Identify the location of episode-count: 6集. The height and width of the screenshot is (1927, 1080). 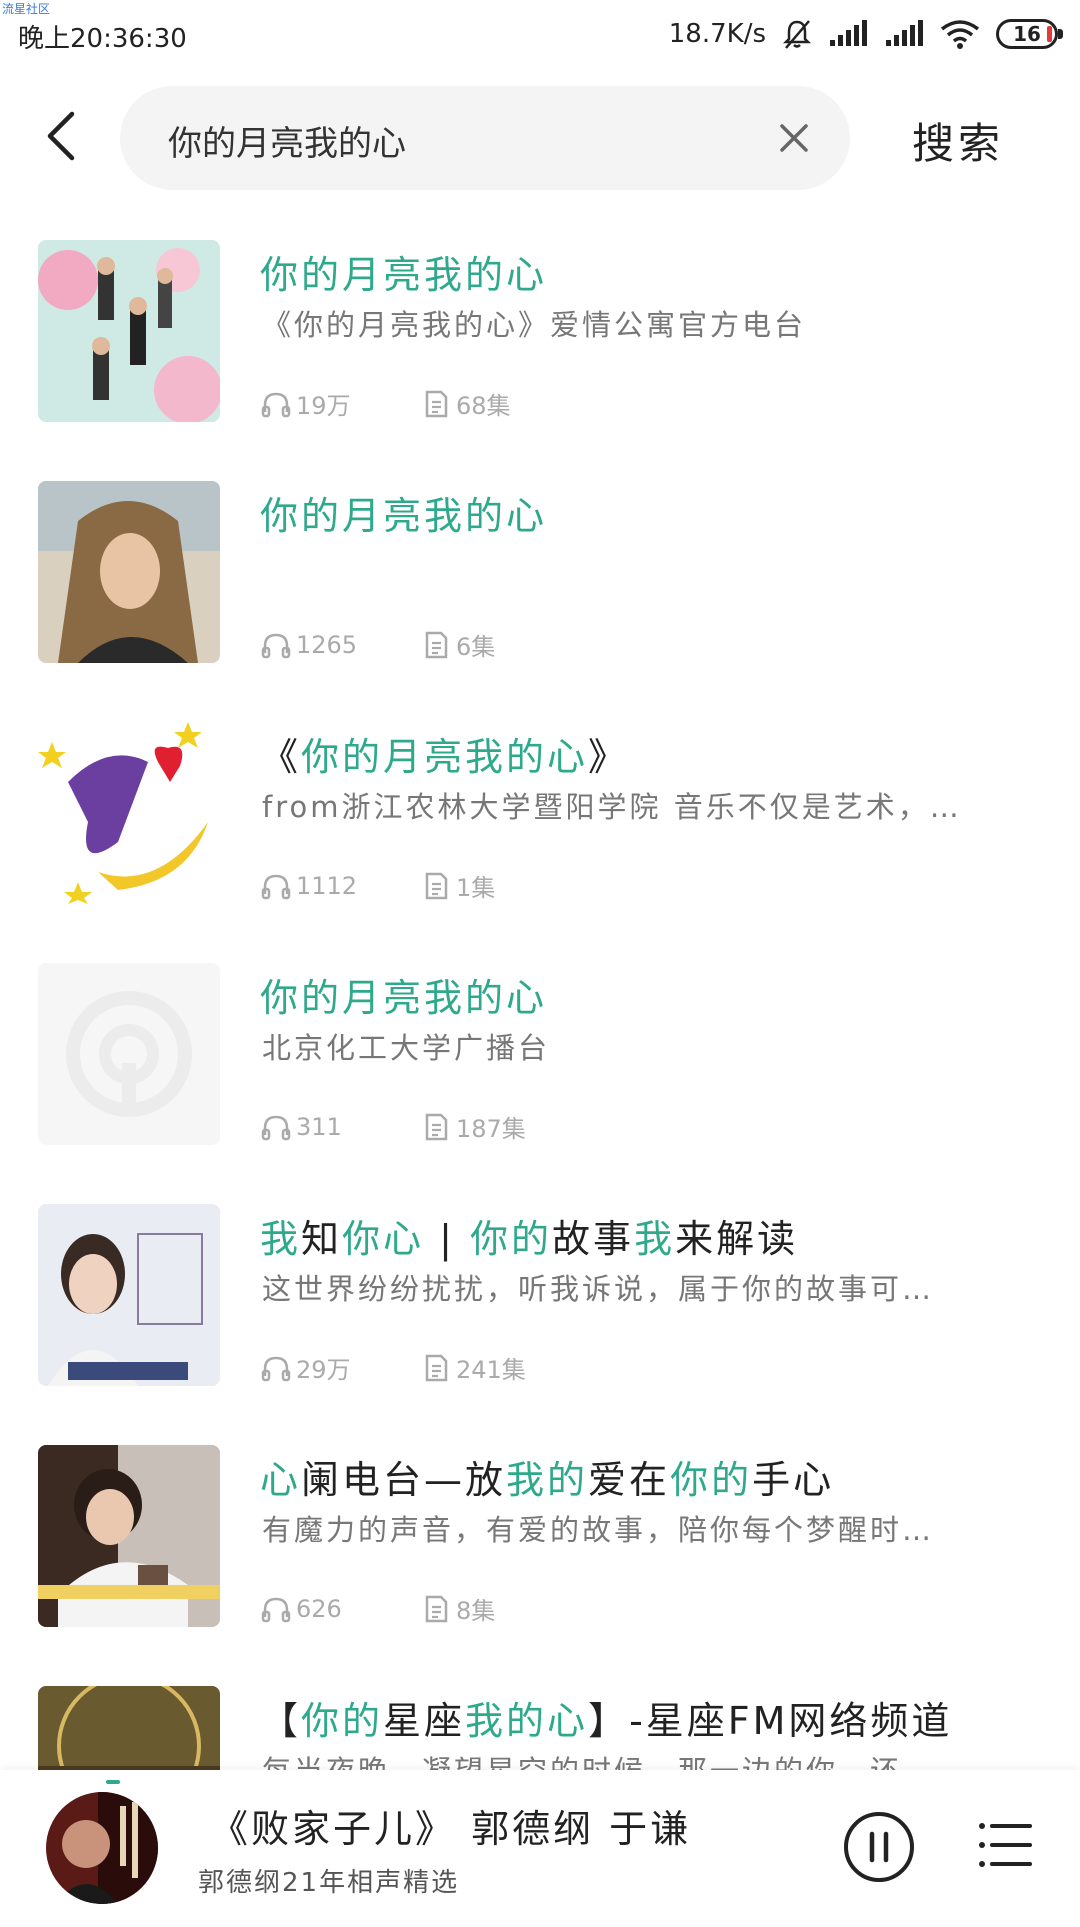
(457, 644).